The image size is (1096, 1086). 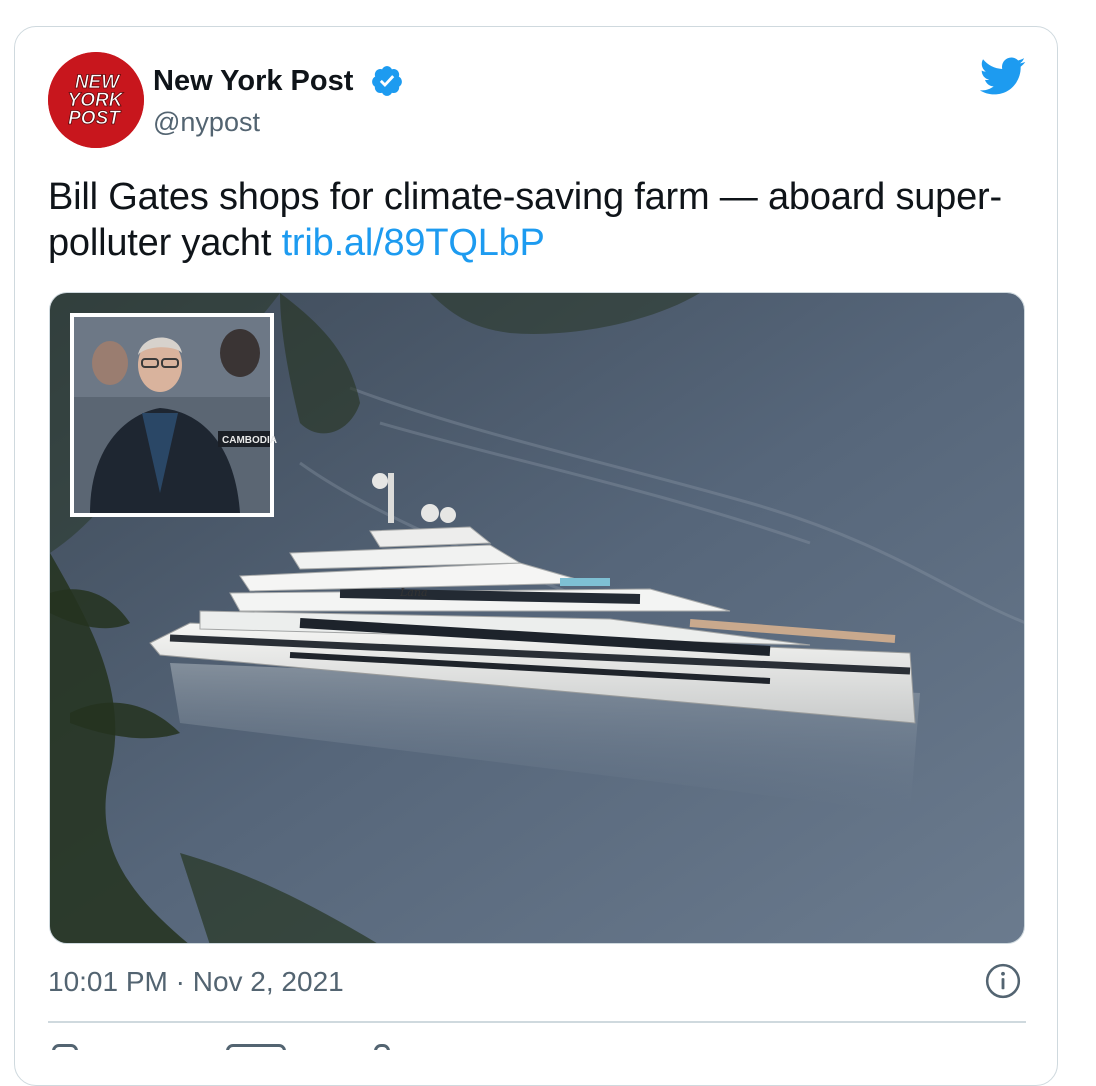 I want to click on action-bar-partial, so click(x=248, y=1045).